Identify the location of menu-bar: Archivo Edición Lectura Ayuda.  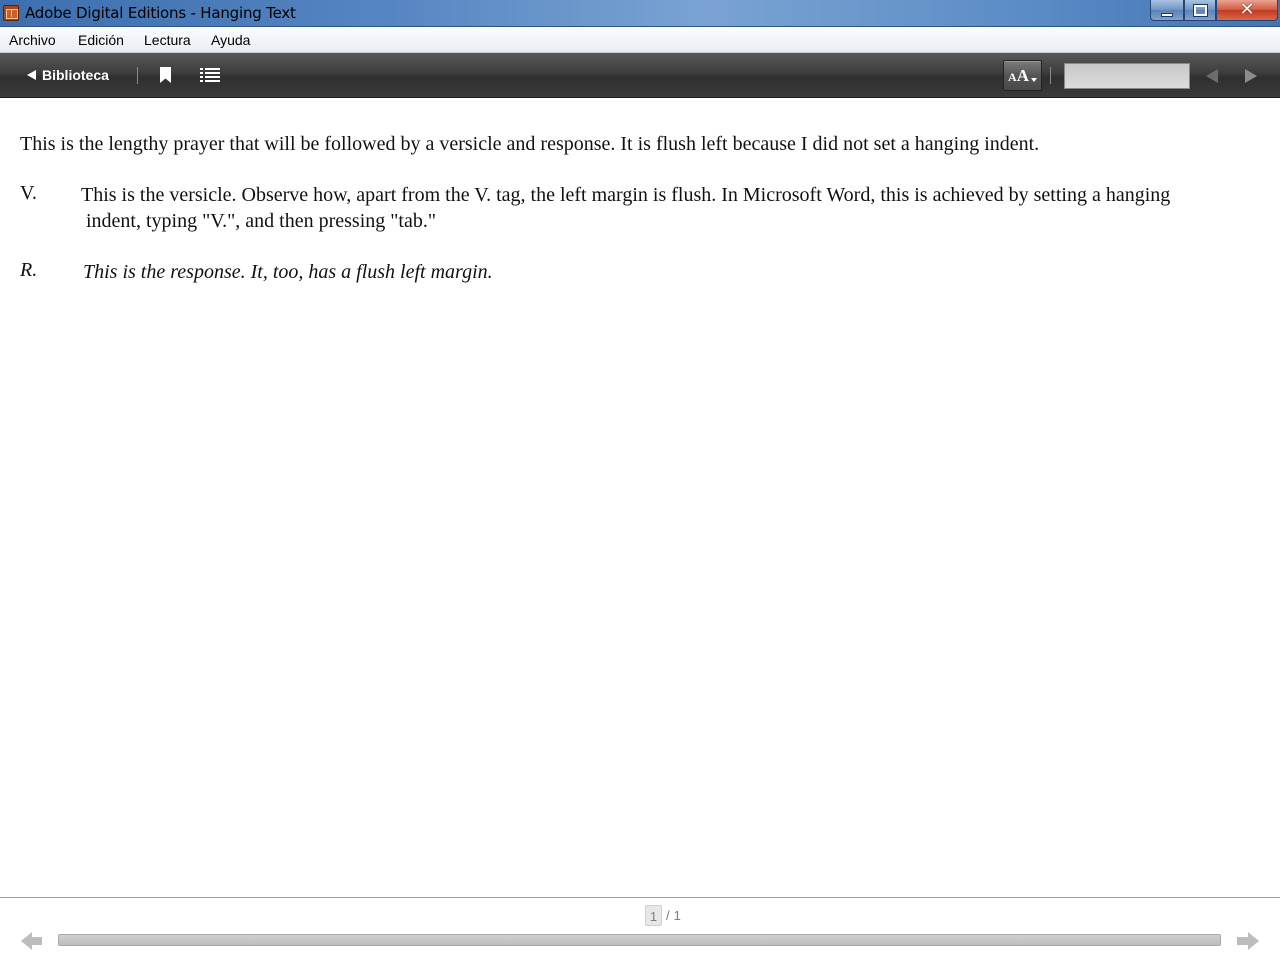
(640, 40).